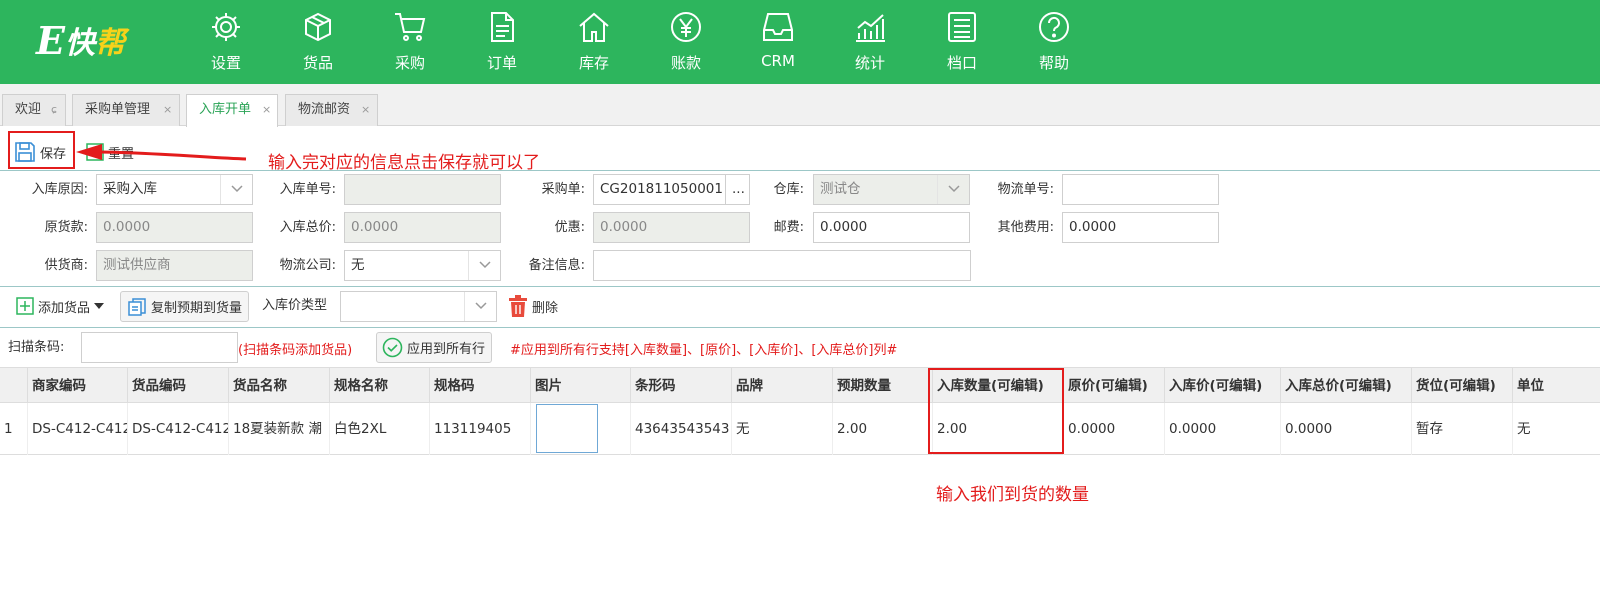 The image size is (1600, 605). What do you see at coordinates (1223, 386) in the screenshot?
I see `column-header-stock-in-price: 入库价(可编辑)` at bounding box center [1223, 386].